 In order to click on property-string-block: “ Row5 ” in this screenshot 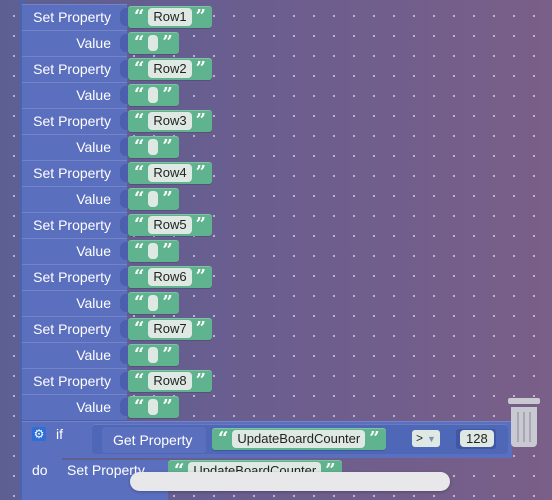, I will do `click(170, 225)`.